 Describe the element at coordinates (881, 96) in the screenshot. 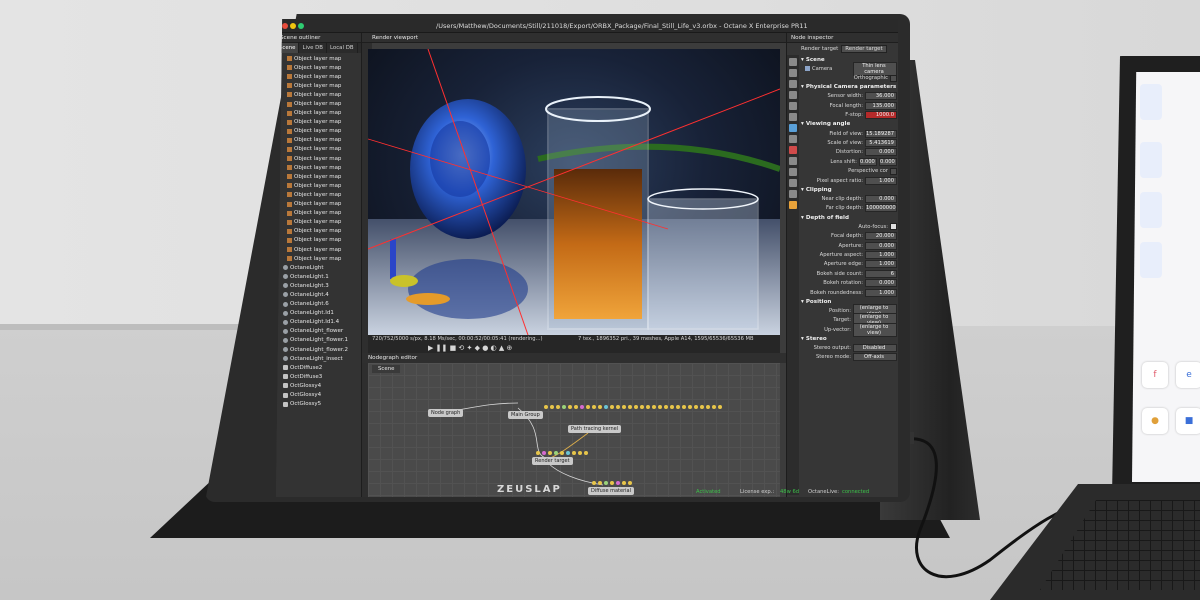

I see `sensor-width-field: 36.000` at that location.